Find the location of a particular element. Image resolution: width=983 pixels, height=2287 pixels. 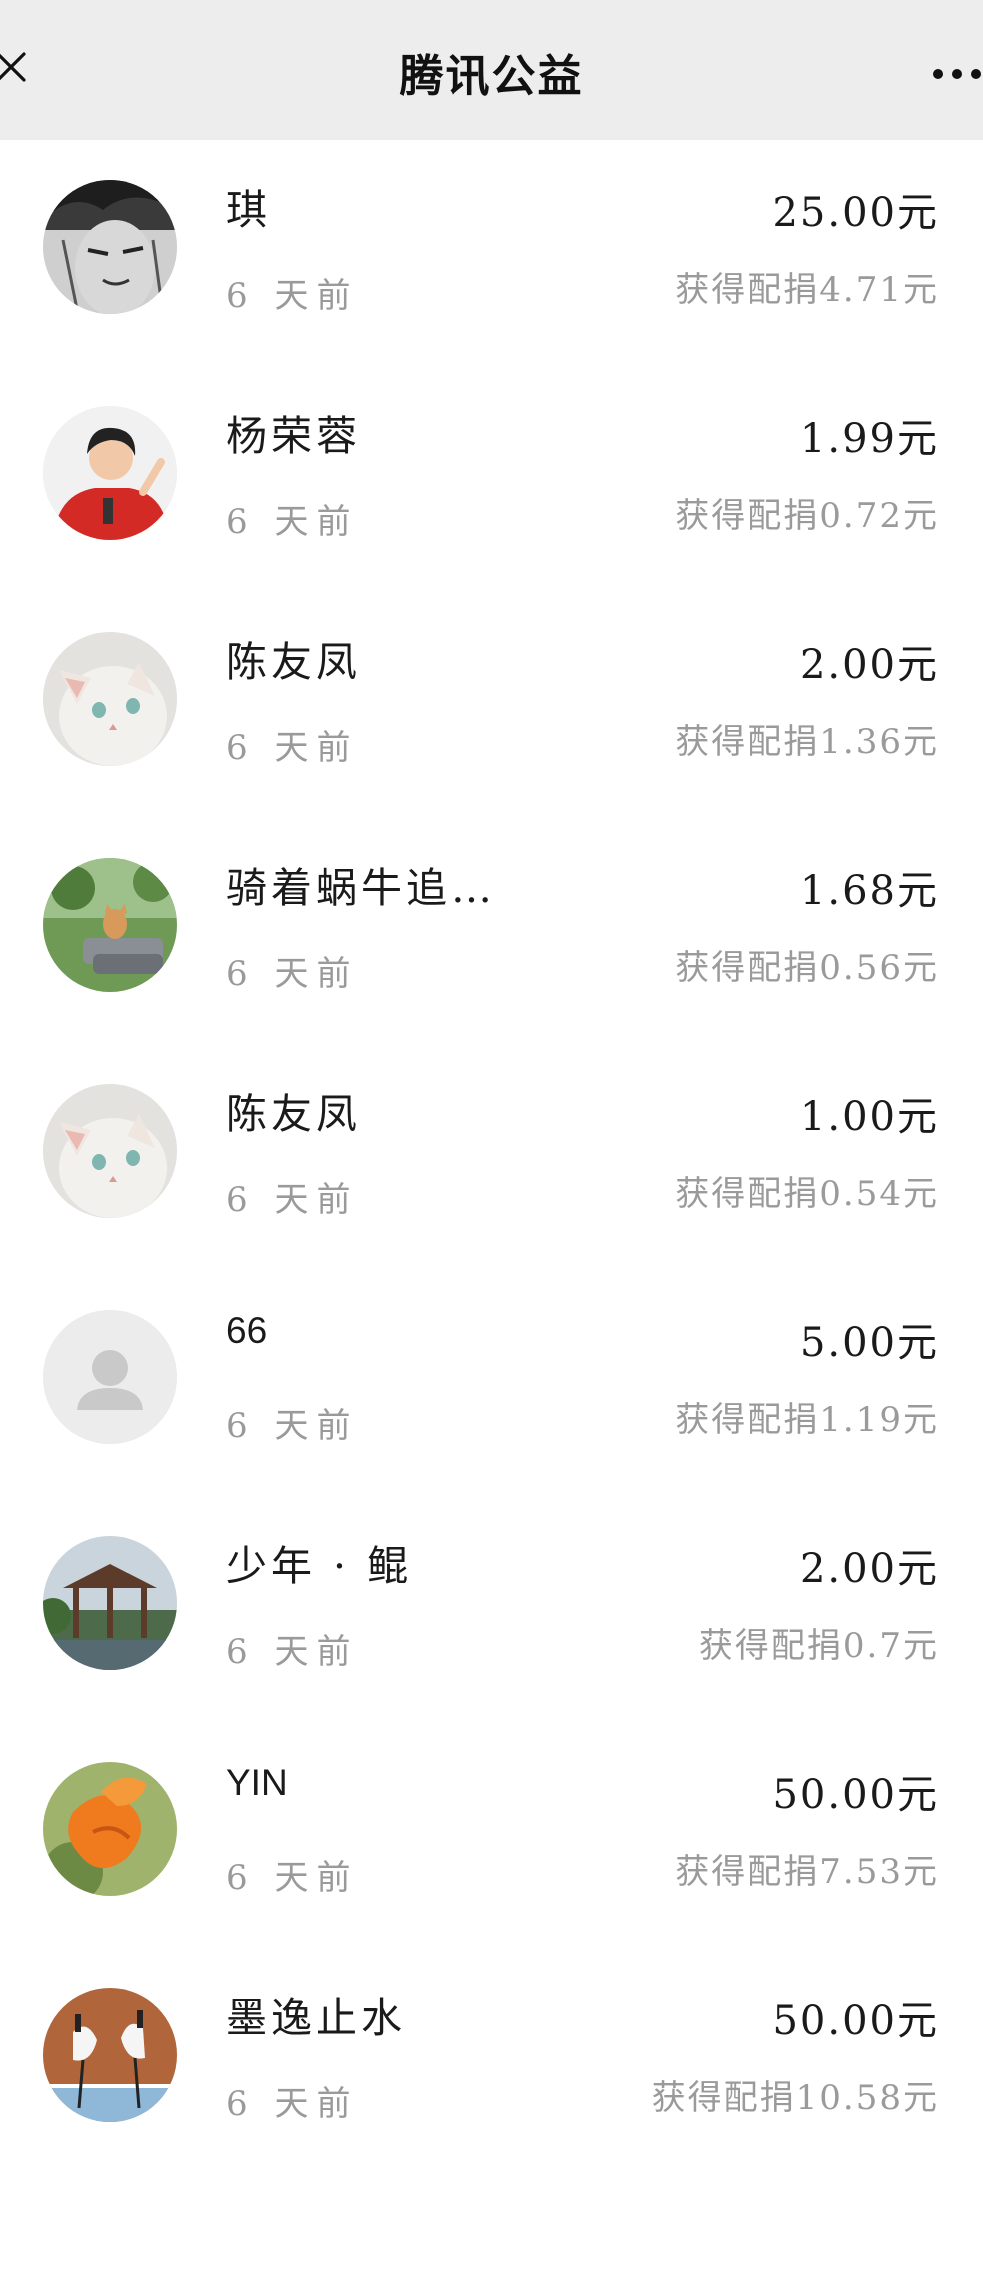

default-user-icon is located at coordinates (110, 1377).